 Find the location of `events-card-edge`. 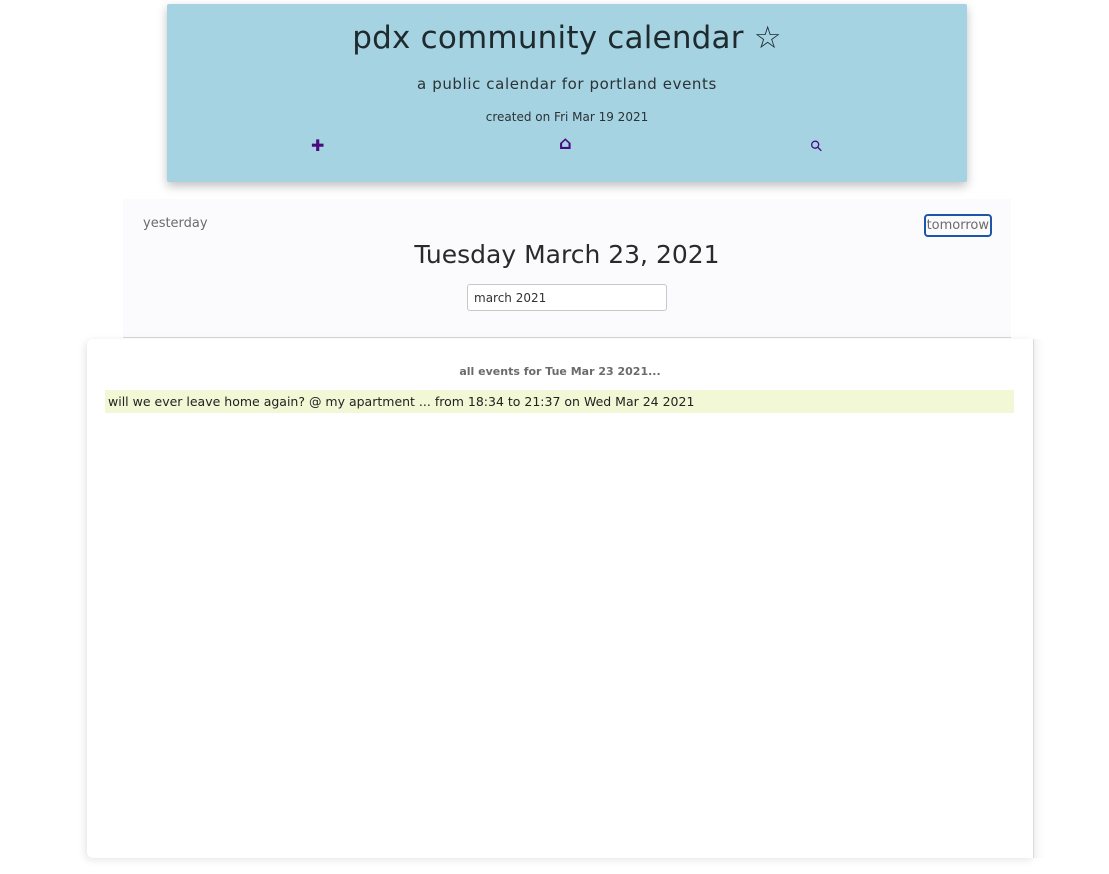

events-card-edge is located at coordinates (1039, 598).